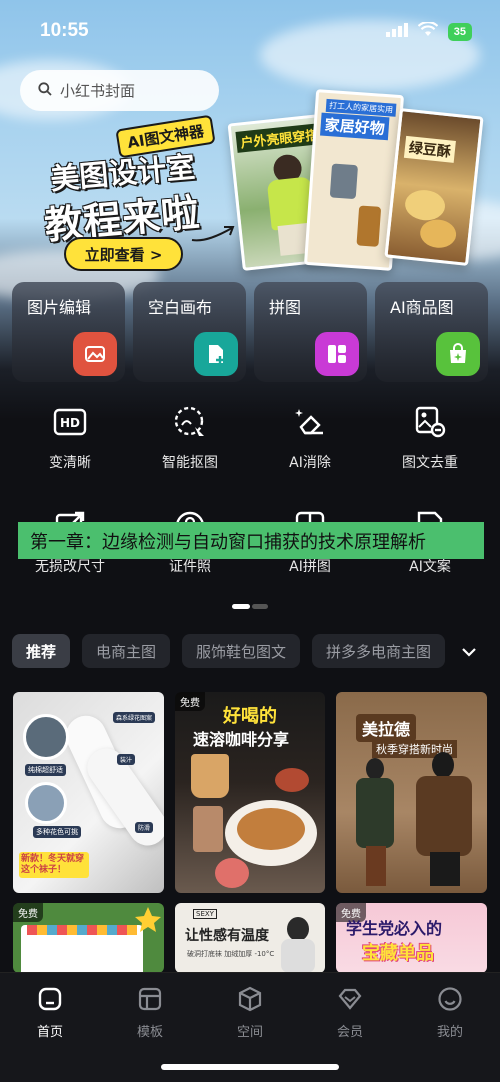 The width and height of the screenshot is (500, 1082). Describe the element at coordinates (250, 716) in the screenshot. I see `tile-title: 好喝的` at that location.